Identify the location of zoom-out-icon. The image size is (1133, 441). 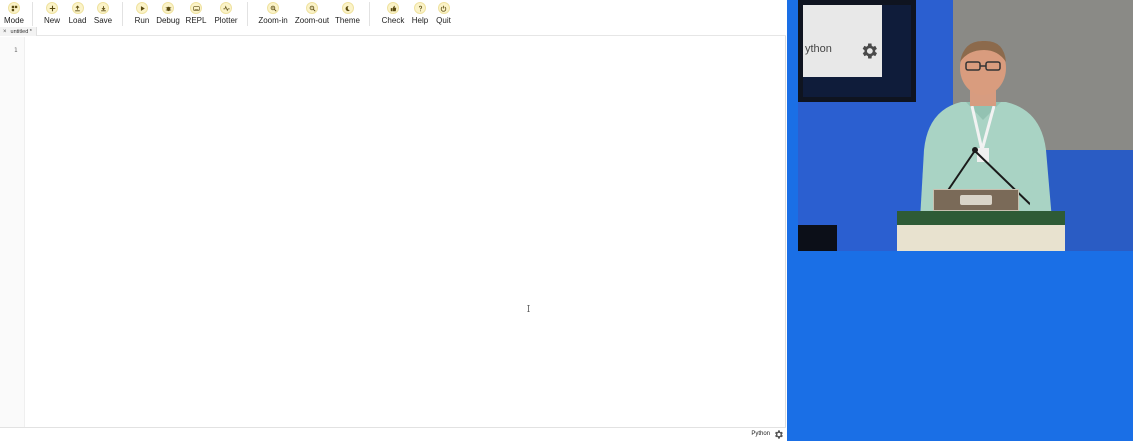
(312, 8).